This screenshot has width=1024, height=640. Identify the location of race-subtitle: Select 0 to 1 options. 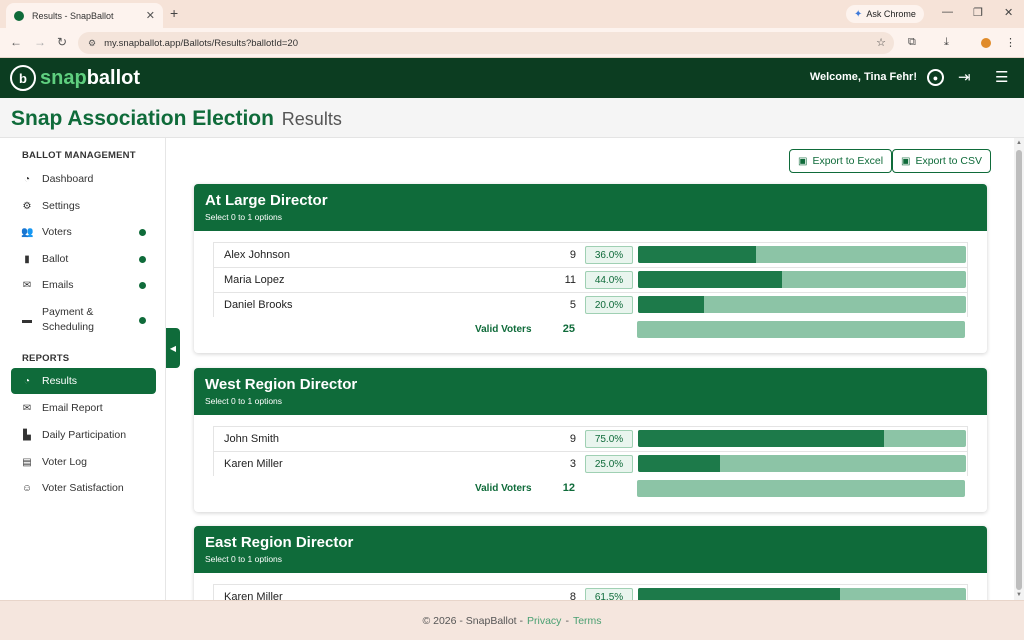
(244, 559).